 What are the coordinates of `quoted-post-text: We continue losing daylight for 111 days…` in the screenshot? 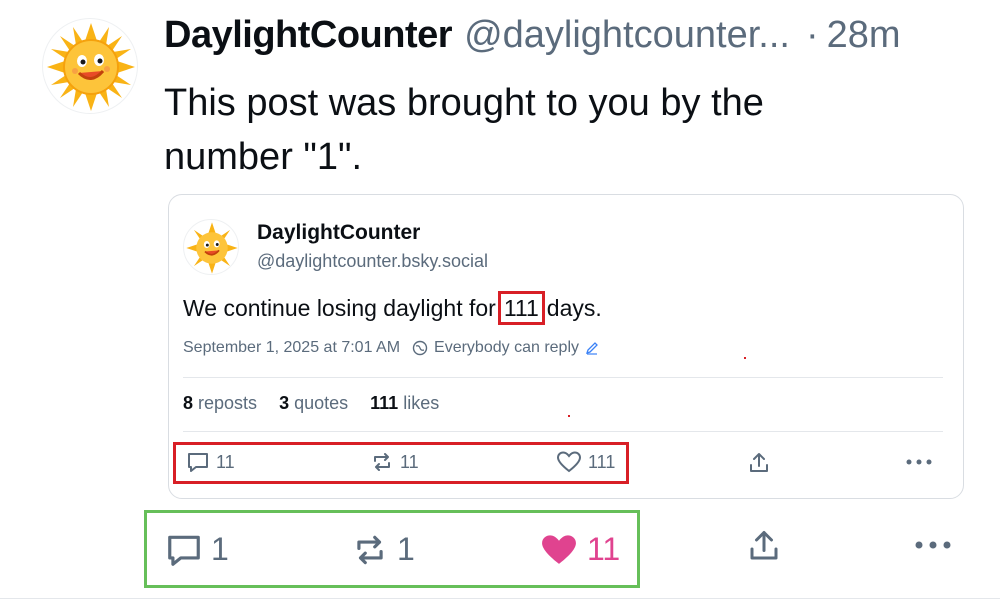 It's located at (392, 308).